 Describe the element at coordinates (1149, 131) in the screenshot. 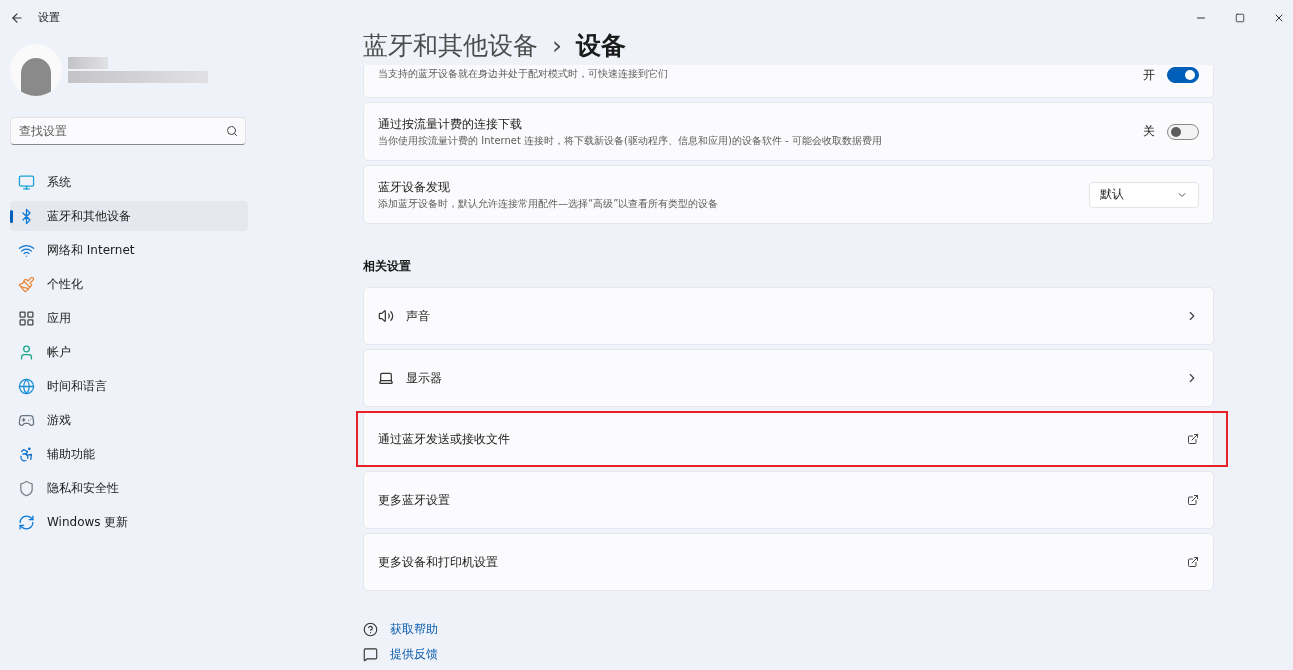

I see `toggle-state: 关` at that location.